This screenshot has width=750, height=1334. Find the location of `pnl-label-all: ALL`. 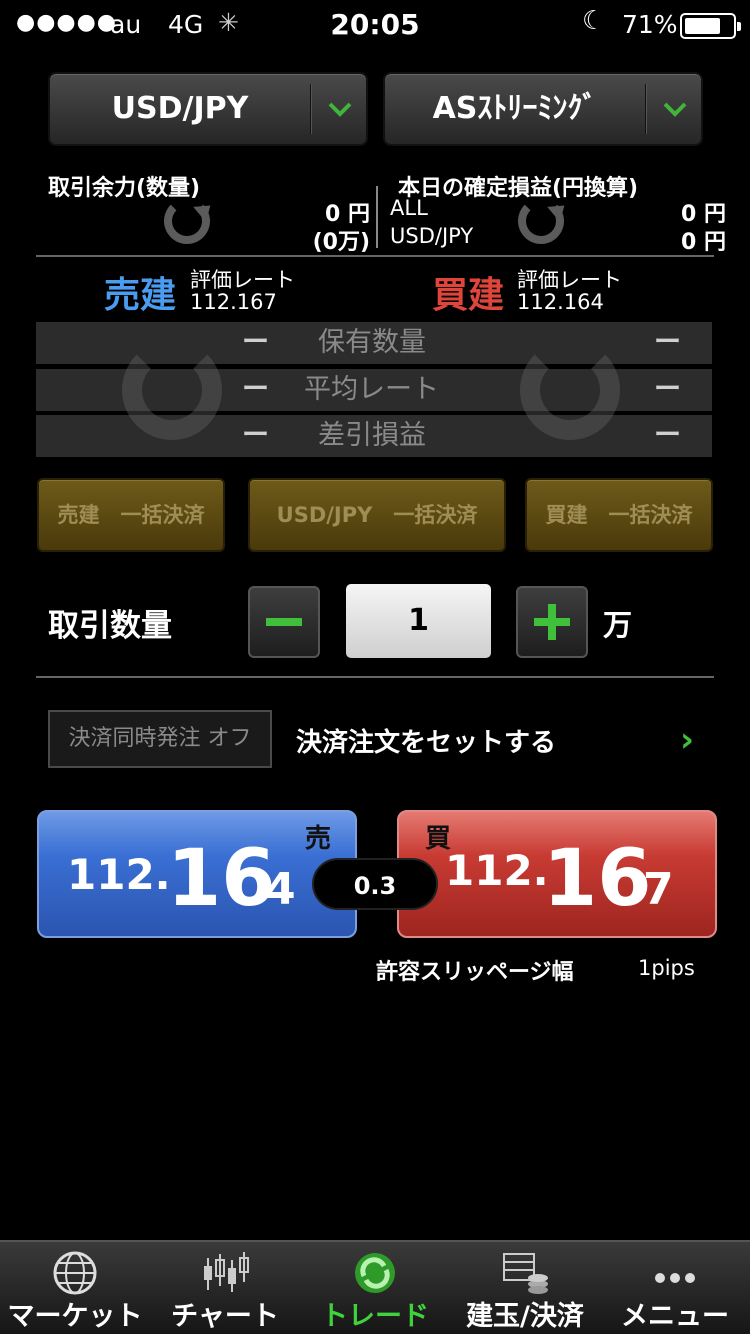

pnl-label-all: ALL is located at coordinates (409, 208).